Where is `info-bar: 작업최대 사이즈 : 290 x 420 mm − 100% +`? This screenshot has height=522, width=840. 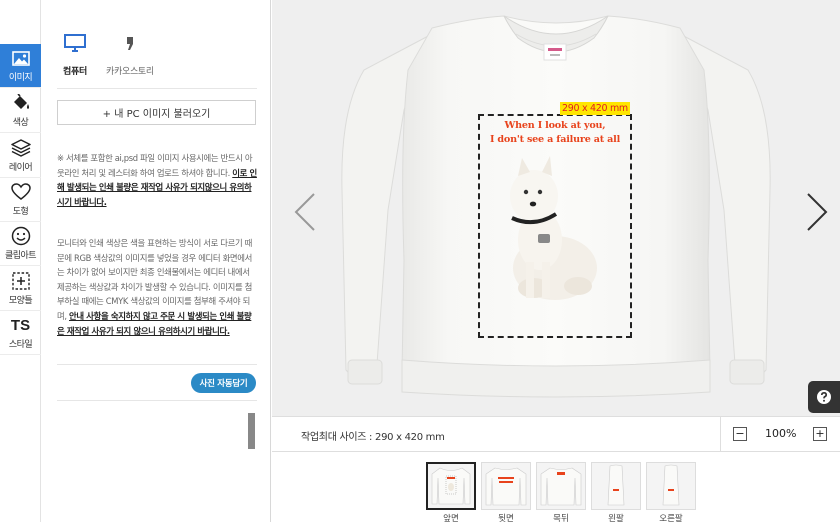
info-bar: 작업최대 사이즈 : 290 x 420 mm − 100% + is located at coordinates (556, 434).